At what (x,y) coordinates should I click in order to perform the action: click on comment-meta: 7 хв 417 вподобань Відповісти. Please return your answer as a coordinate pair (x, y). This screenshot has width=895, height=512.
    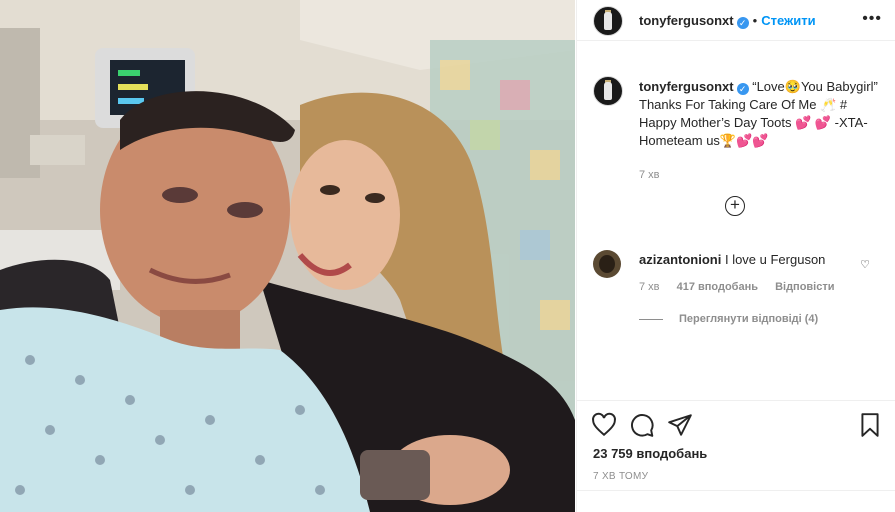
    Looking at the image, I should click on (744, 287).